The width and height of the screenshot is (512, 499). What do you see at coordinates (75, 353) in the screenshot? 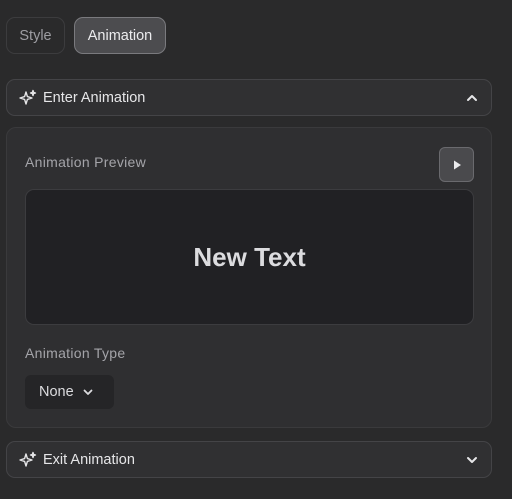
I see `animation-type-label: Animation Type` at bounding box center [75, 353].